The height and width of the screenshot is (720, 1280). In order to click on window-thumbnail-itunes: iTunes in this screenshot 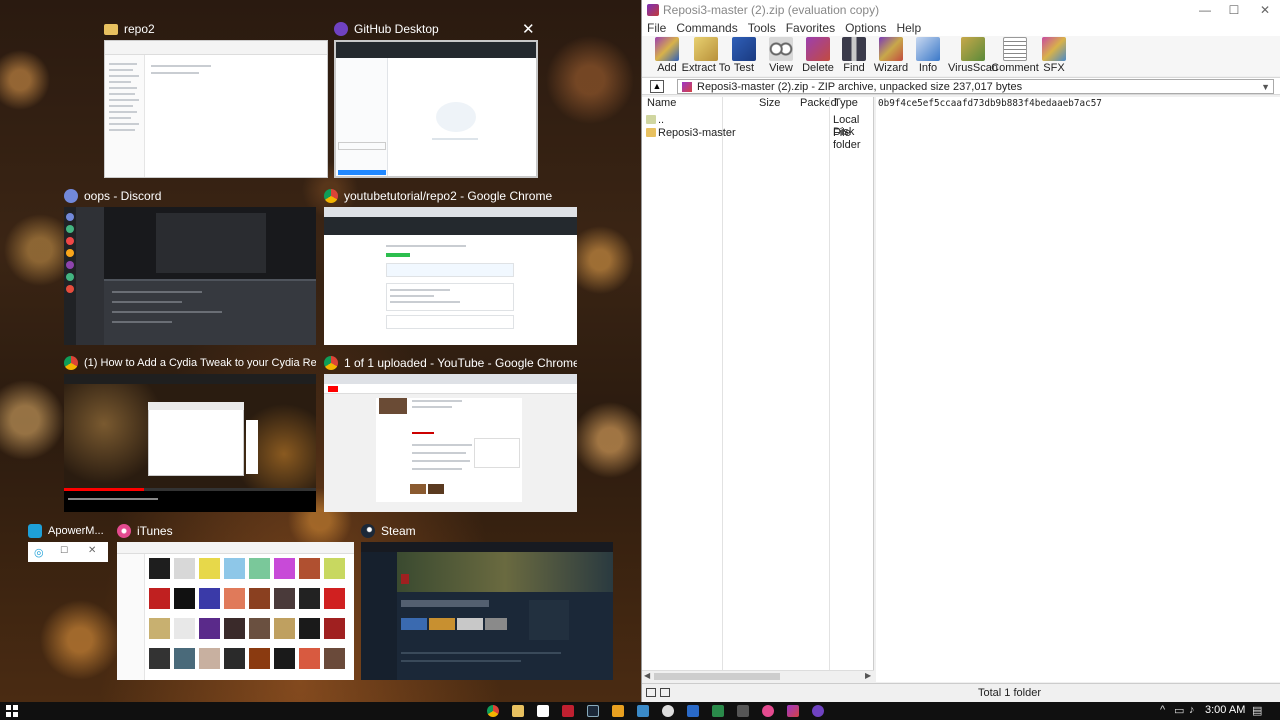, I will do `click(235, 601)`.